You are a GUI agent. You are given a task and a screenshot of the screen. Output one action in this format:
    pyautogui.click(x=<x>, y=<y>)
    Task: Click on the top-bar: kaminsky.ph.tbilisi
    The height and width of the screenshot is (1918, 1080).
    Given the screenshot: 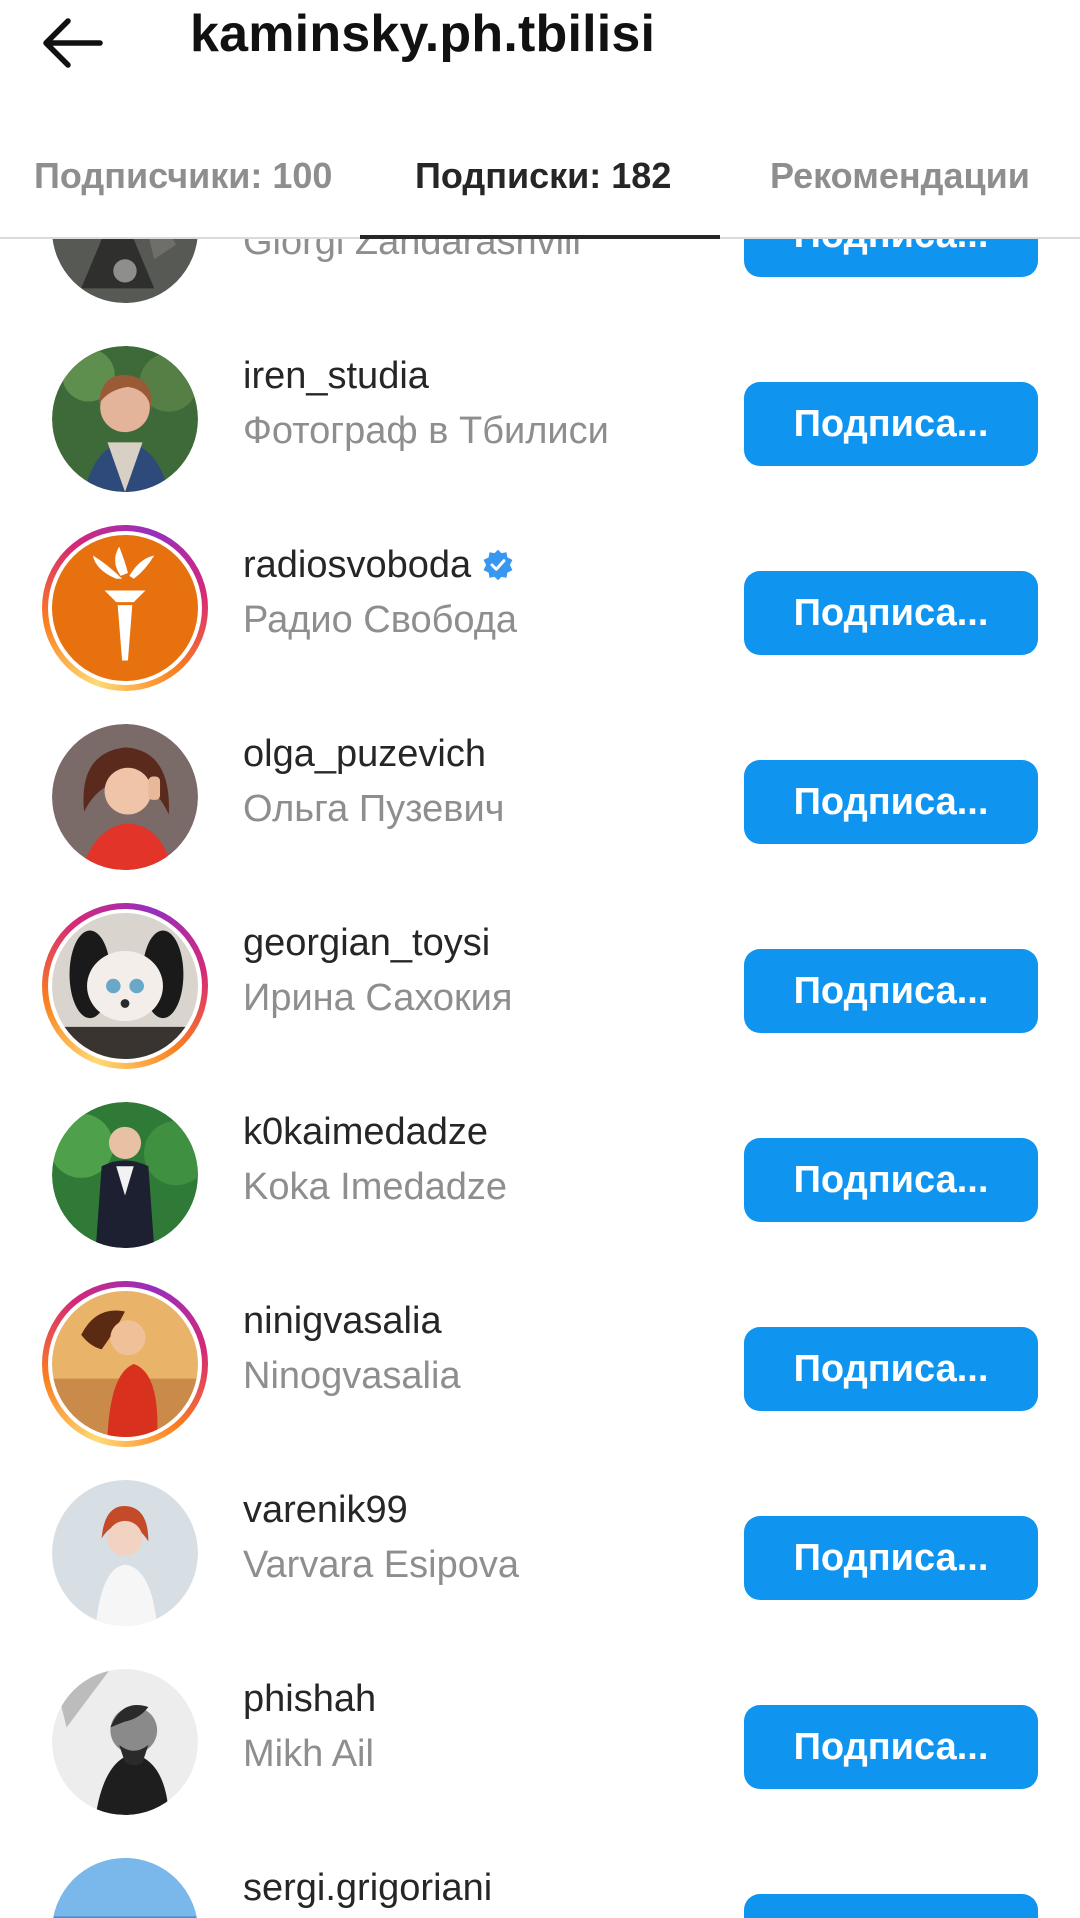 What is the action you would take?
    pyautogui.click(x=540, y=47)
    